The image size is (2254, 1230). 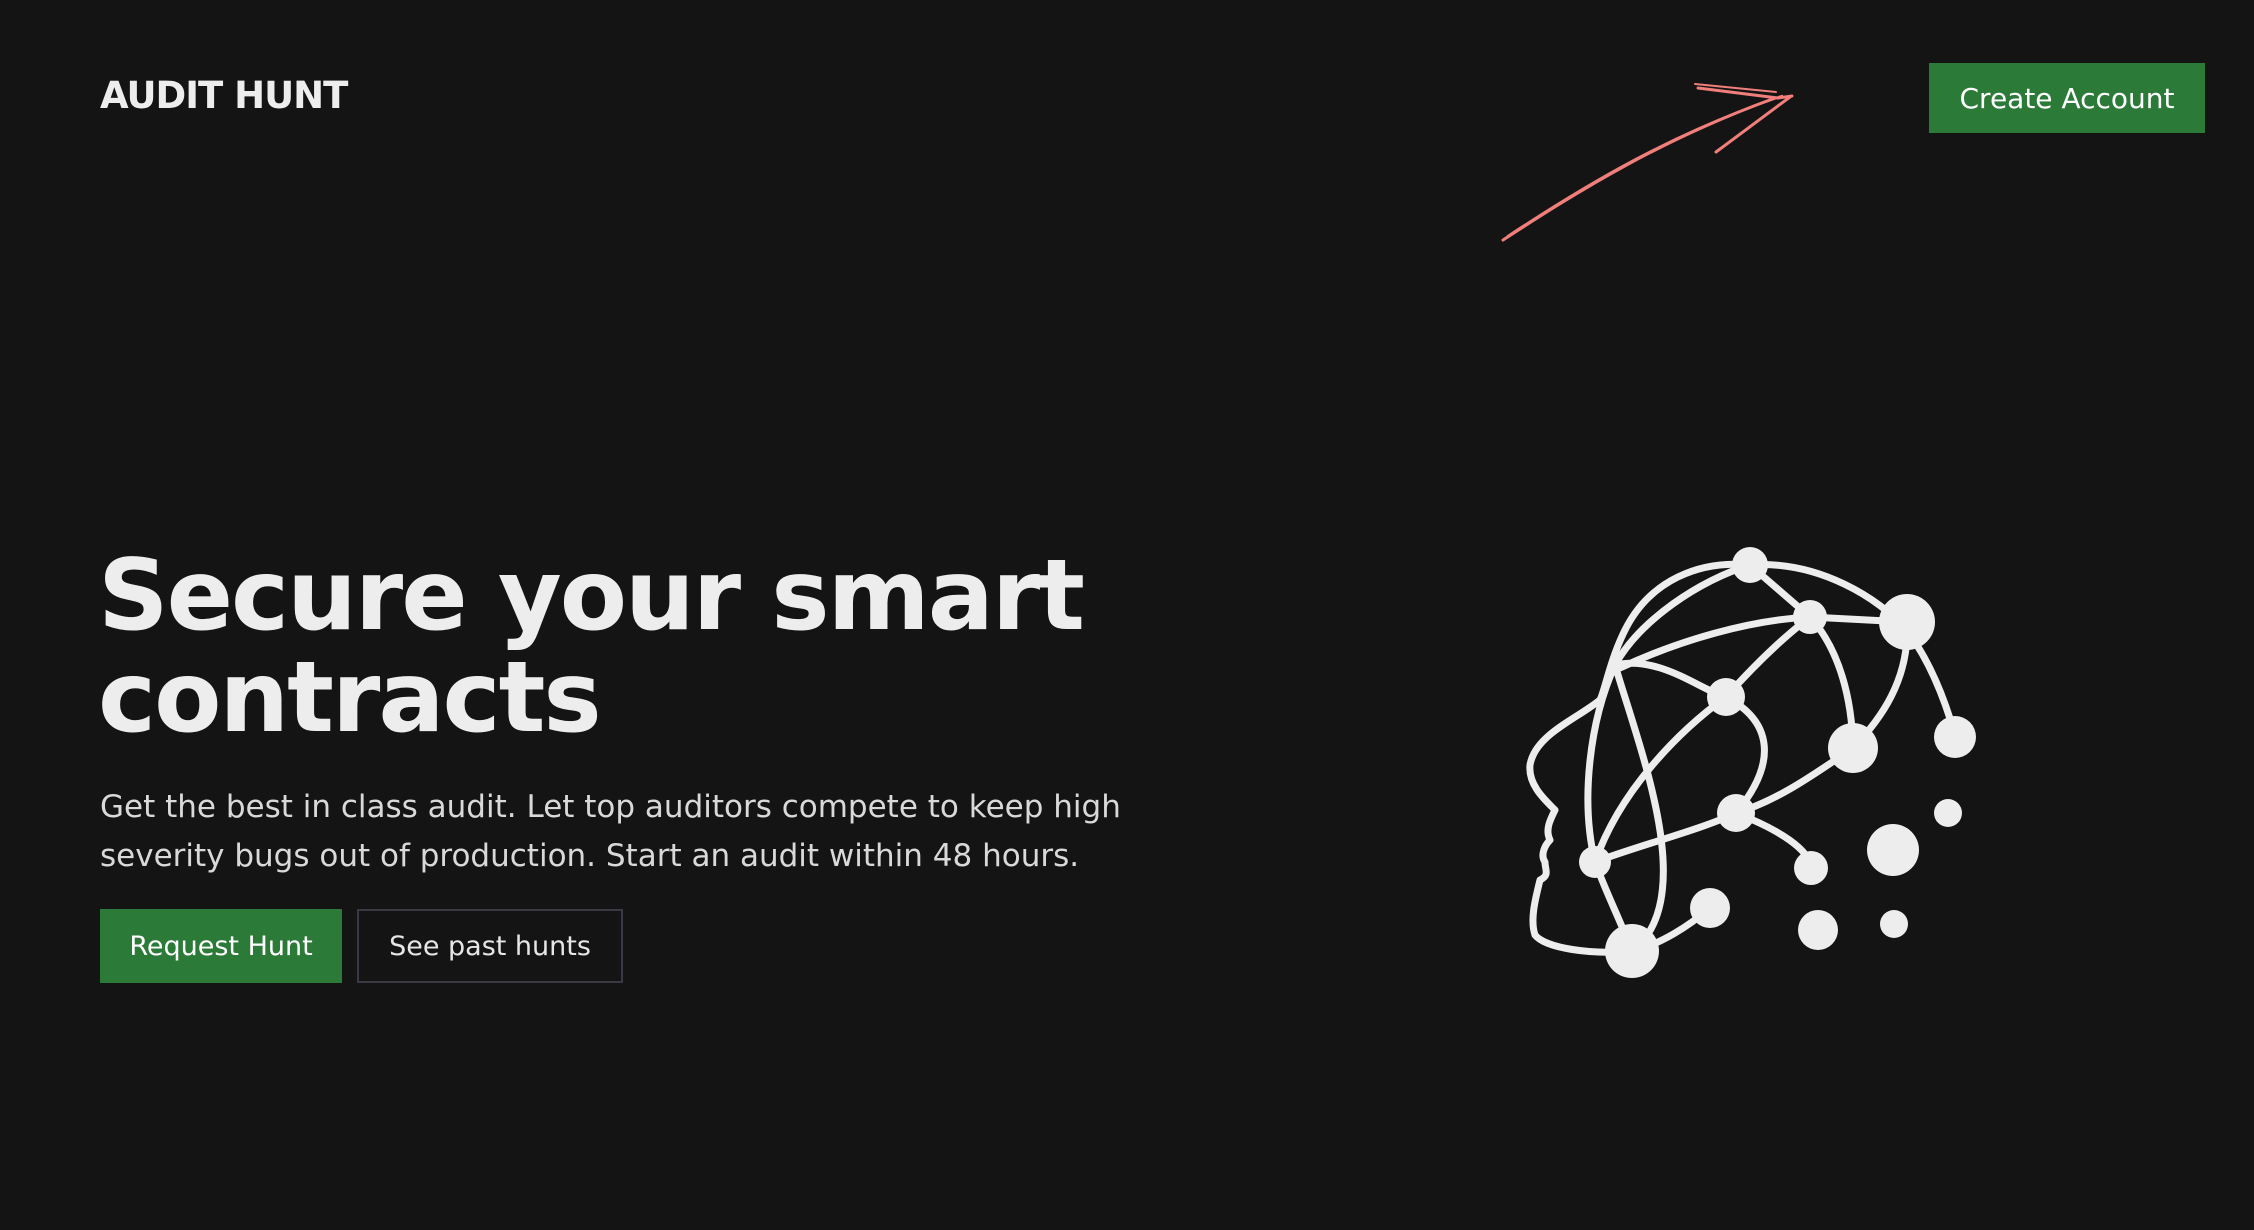 What do you see at coordinates (591, 596) in the screenshot?
I see `hero-title-line-1: Secure your smart` at bounding box center [591, 596].